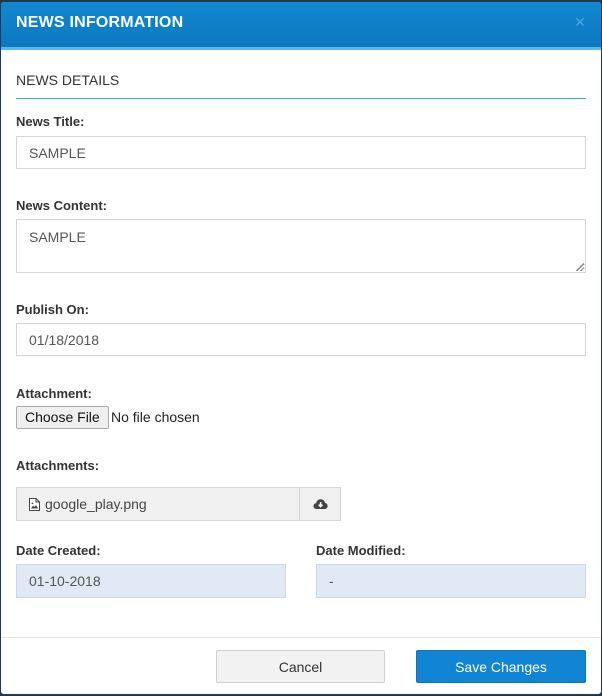 The width and height of the screenshot is (602, 696). I want to click on publish-on-label: Publish On:, so click(52, 309).